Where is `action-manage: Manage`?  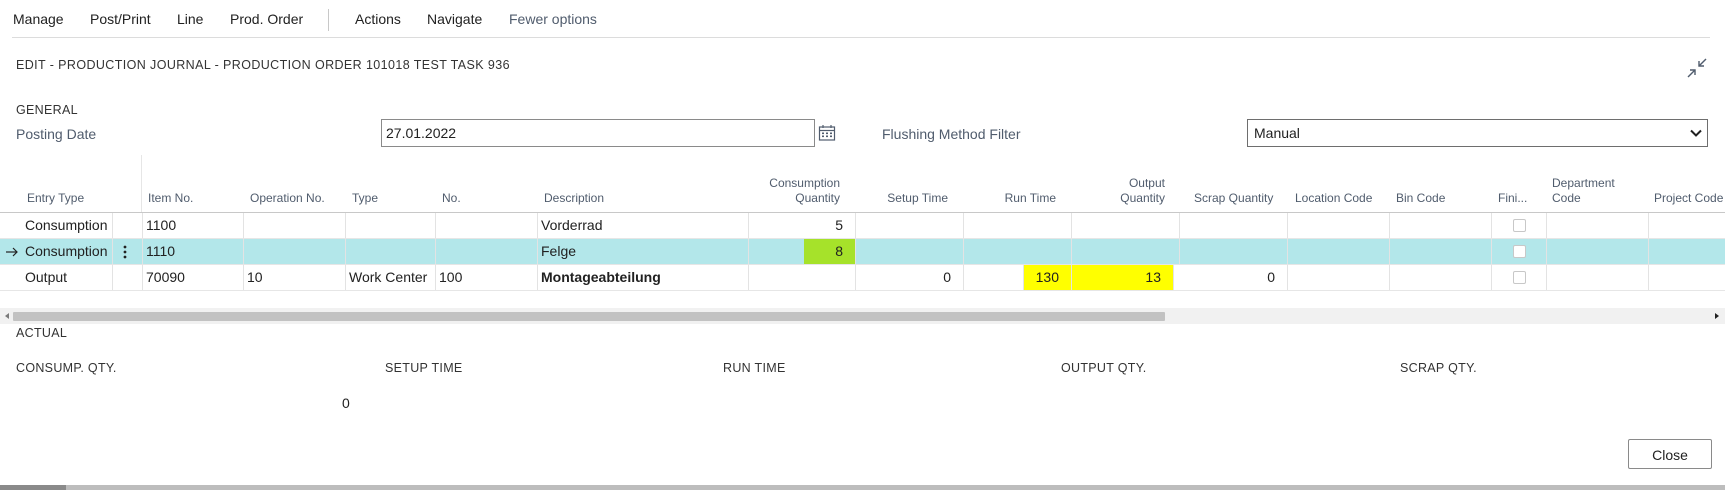 action-manage: Manage is located at coordinates (38, 19).